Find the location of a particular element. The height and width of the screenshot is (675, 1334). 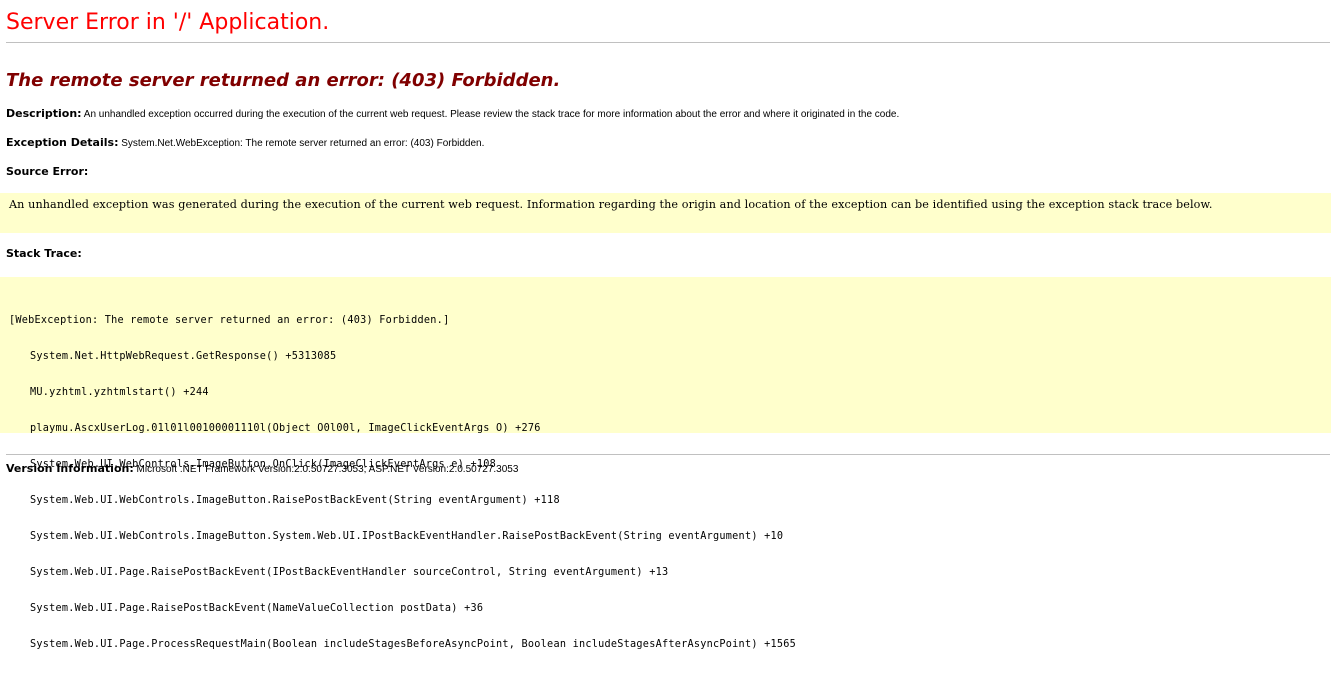

stack-trace-section: Stack Trace: is located at coordinates (667, 254).